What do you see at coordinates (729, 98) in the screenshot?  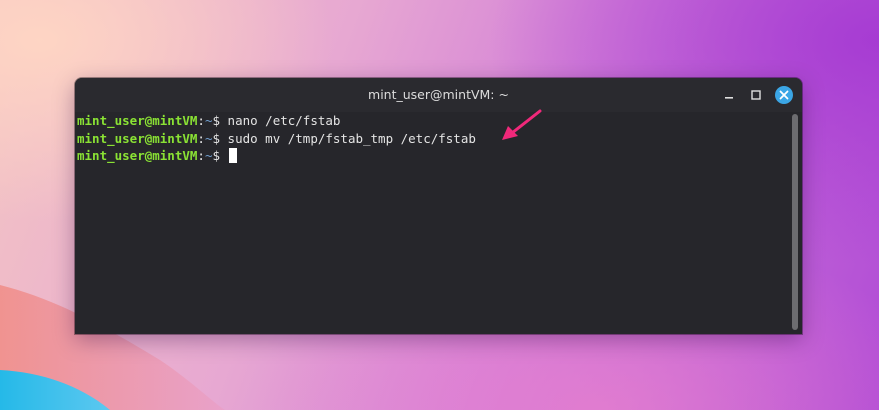 I see `minimize-icon` at bounding box center [729, 98].